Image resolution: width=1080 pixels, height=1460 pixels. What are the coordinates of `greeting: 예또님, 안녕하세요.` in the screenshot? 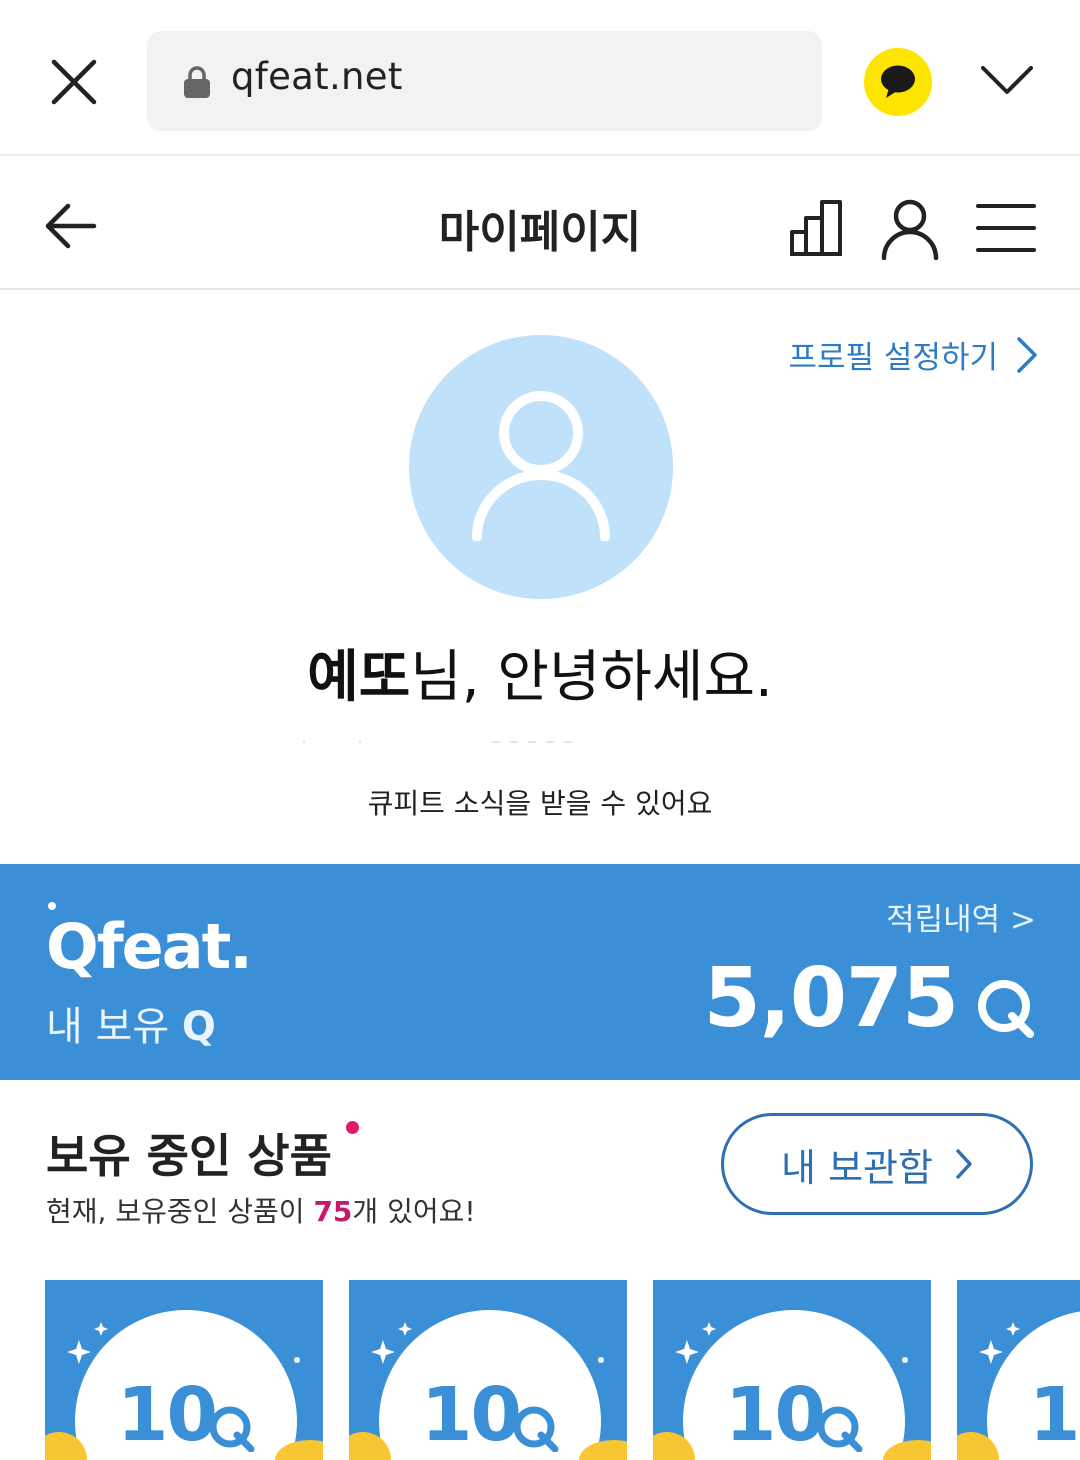 It's located at (540, 672).